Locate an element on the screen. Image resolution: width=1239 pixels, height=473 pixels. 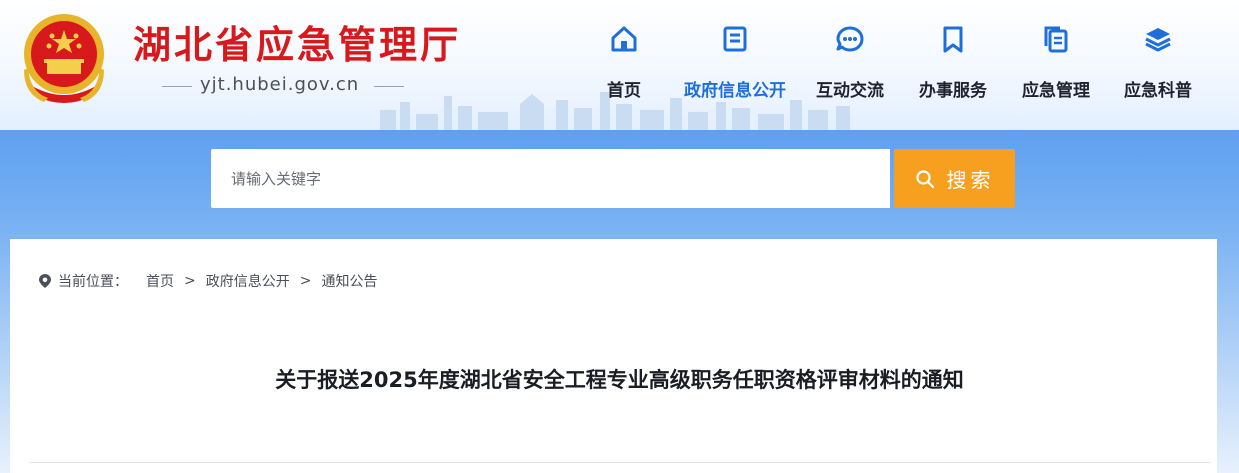
nav-item-emergency-management: 应急管理 is located at coordinates (1056, 67).